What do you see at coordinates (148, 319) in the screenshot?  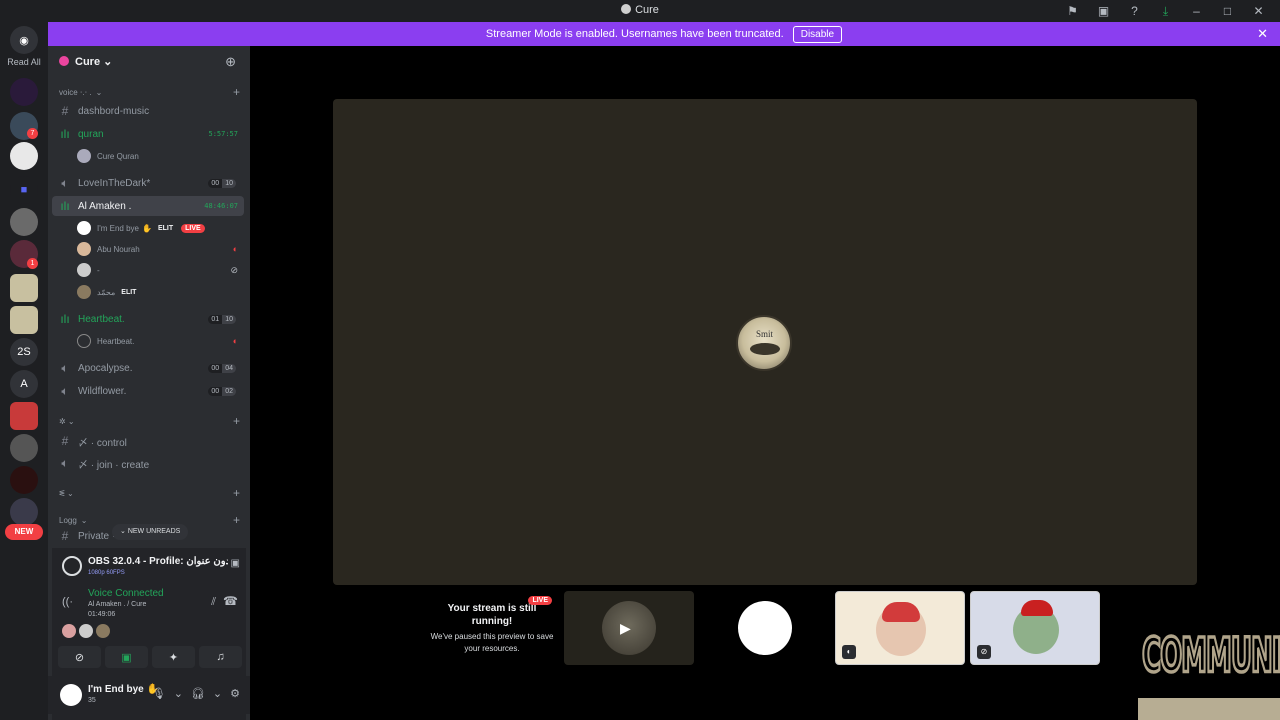 I see `channel-heartbeat: ılı Heartbeat. 01 10` at bounding box center [148, 319].